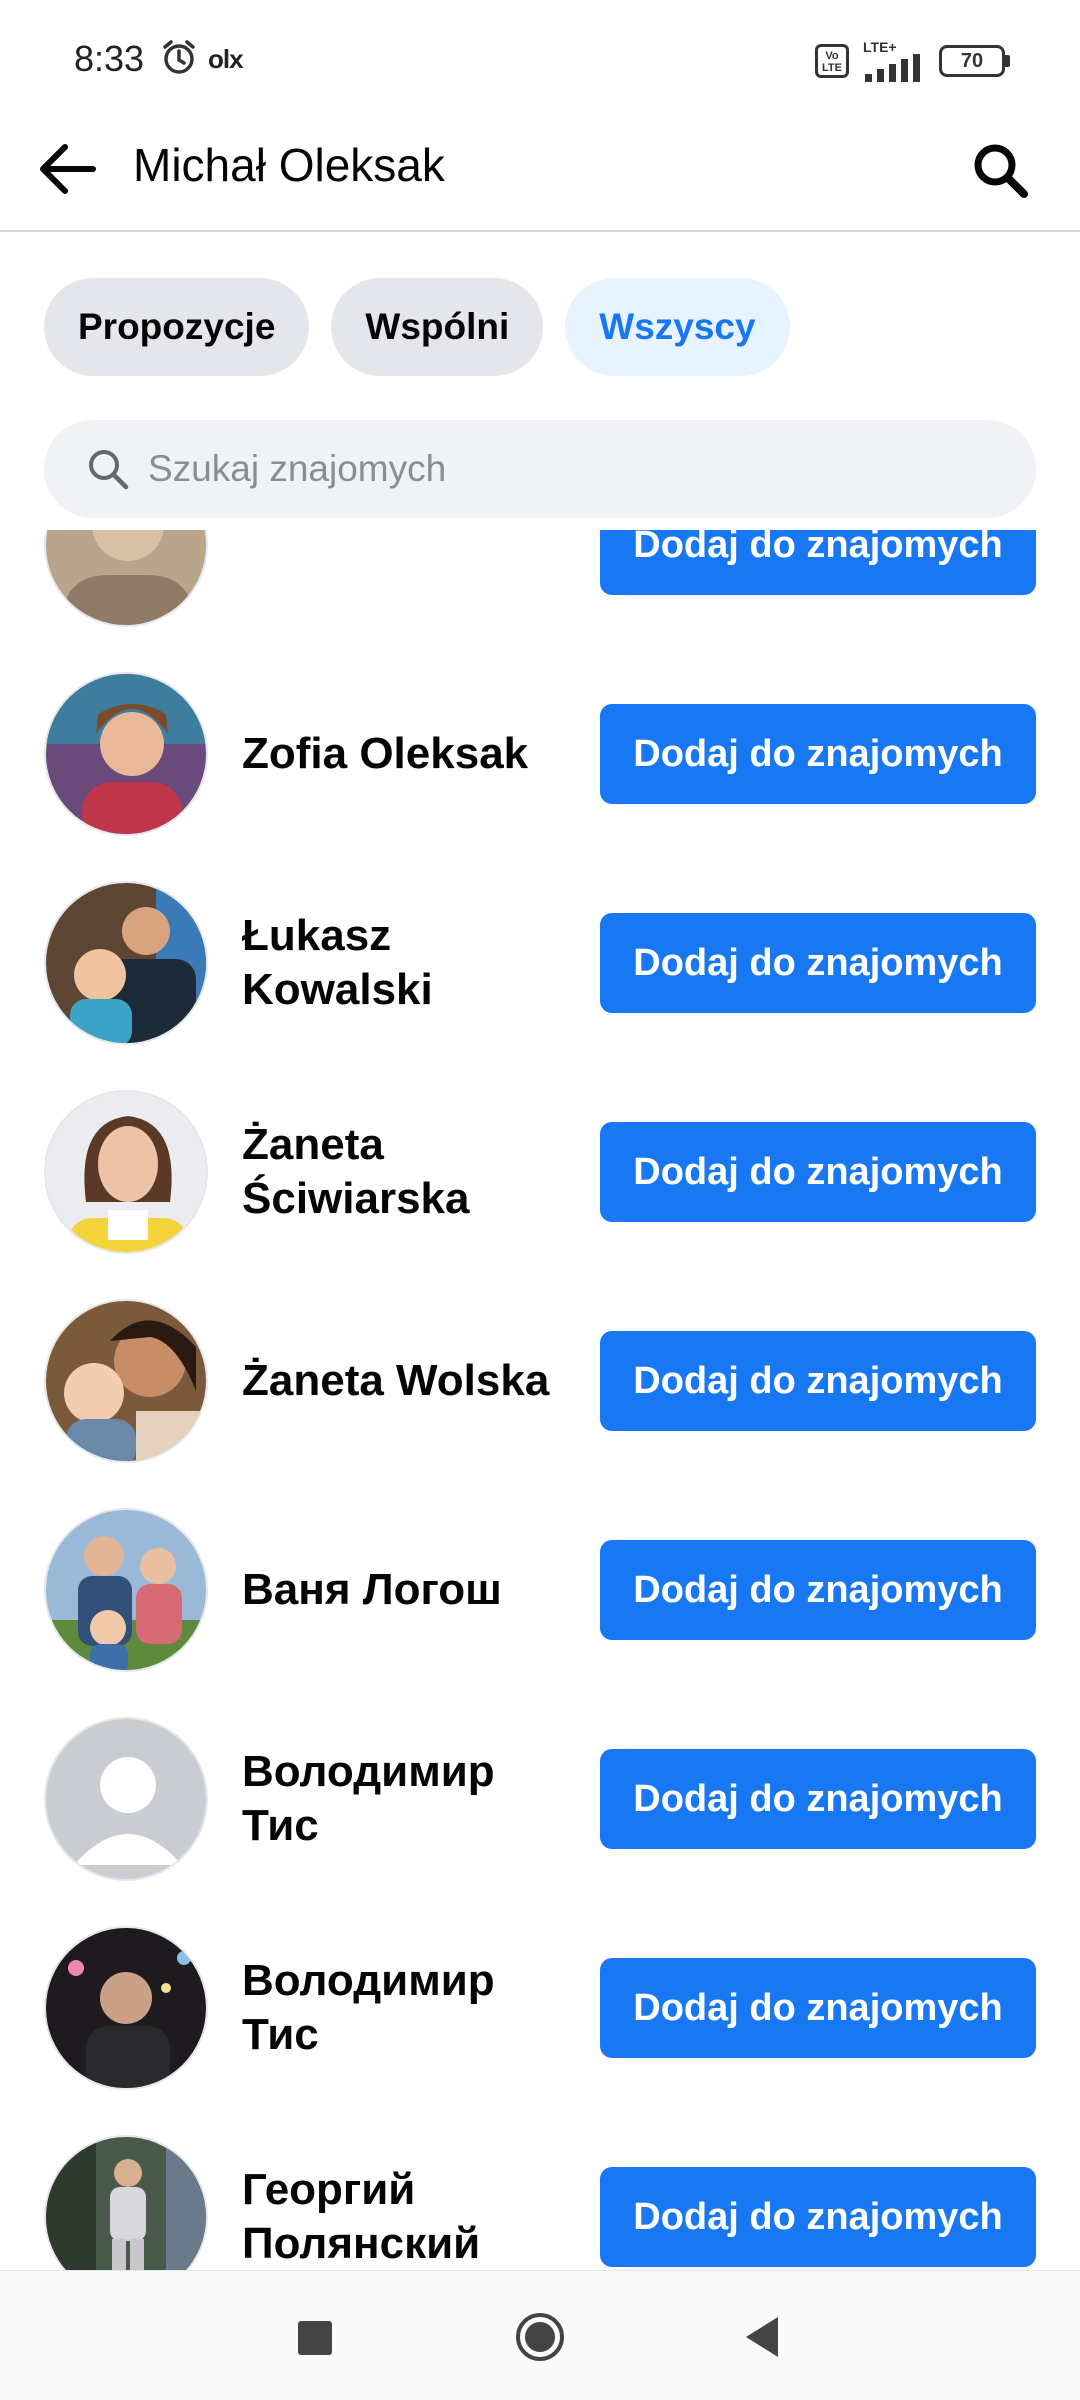 The height and width of the screenshot is (2400, 1080). Describe the element at coordinates (226, 59) in the screenshot. I see `olx-notification-icon: olx` at that location.